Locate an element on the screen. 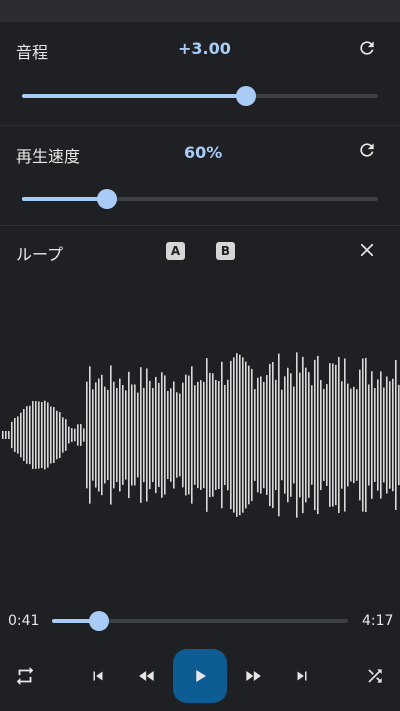  pitch-label: 音程 is located at coordinates (32, 52).